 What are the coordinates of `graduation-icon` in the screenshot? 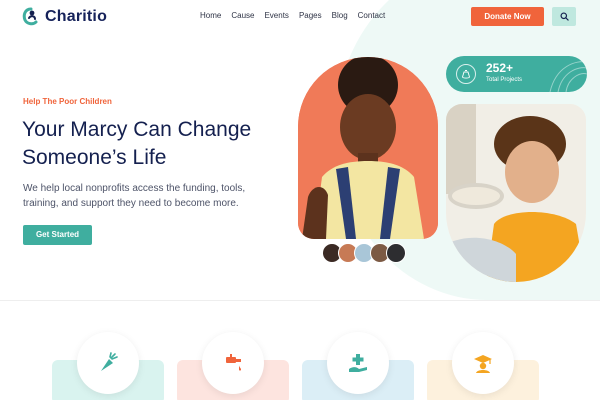 It's located at (483, 364).